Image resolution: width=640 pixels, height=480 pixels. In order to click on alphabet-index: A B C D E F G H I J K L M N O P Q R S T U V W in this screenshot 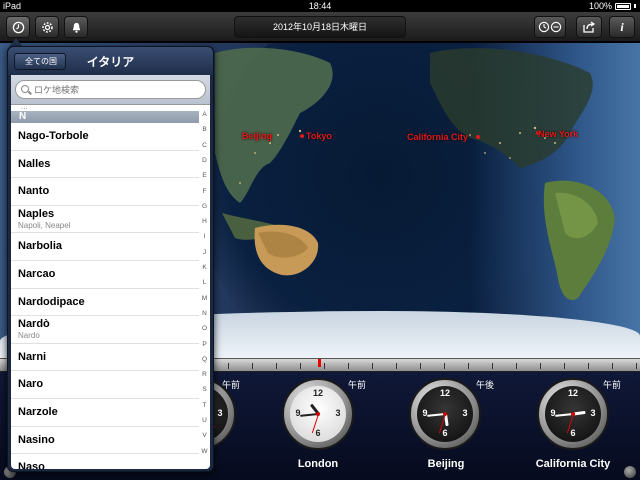, I will do `click(204, 287)`.